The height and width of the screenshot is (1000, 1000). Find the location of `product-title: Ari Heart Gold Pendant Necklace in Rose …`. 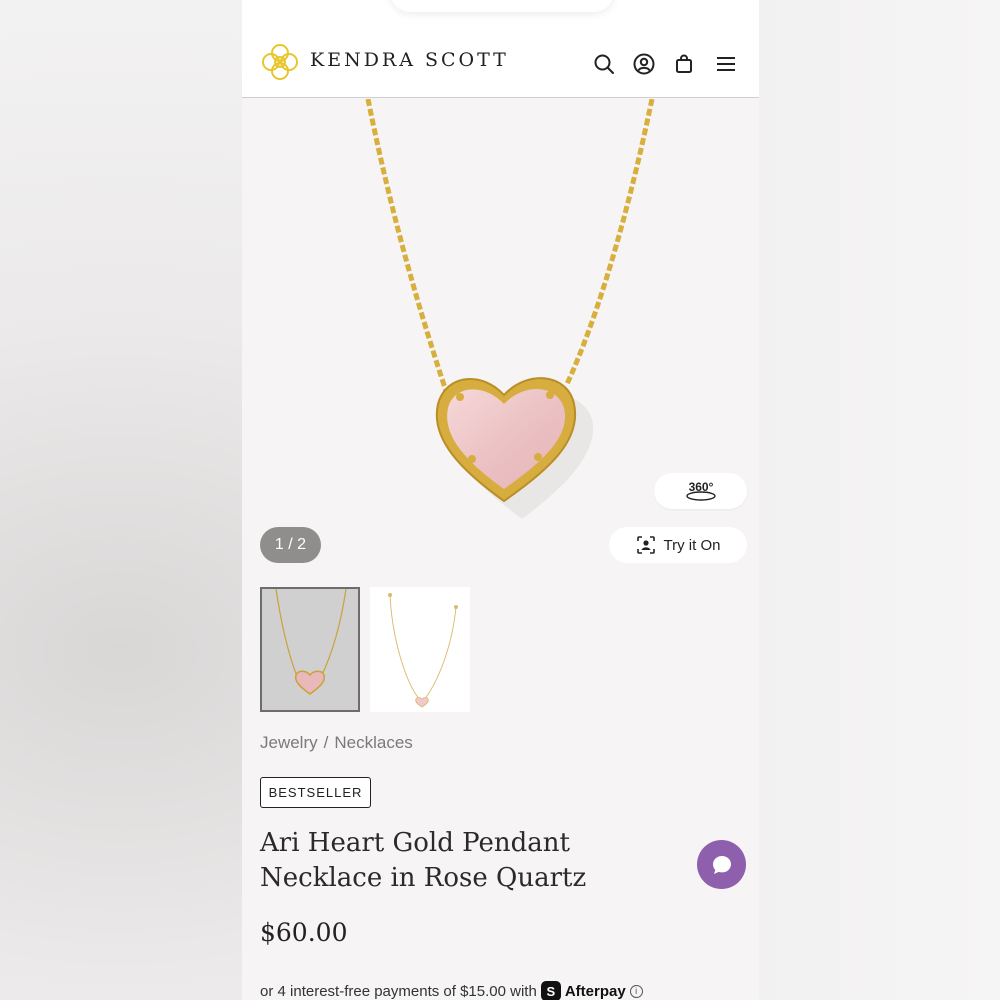

product-title: Ari Heart Gold Pendant Necklace in Rose … is located at coordinates (423, 860).